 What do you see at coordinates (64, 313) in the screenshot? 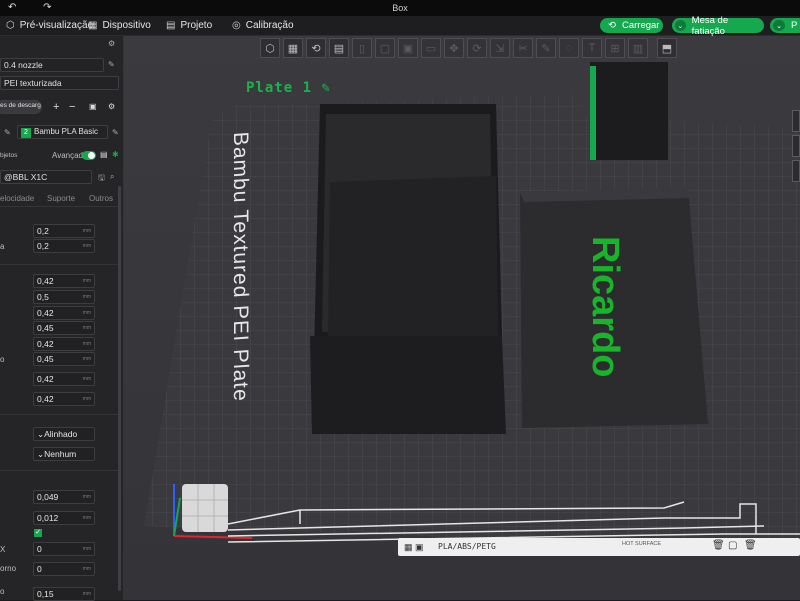
I see `line-width-outer: 0,42 mm` at bounding box center [64, 313].